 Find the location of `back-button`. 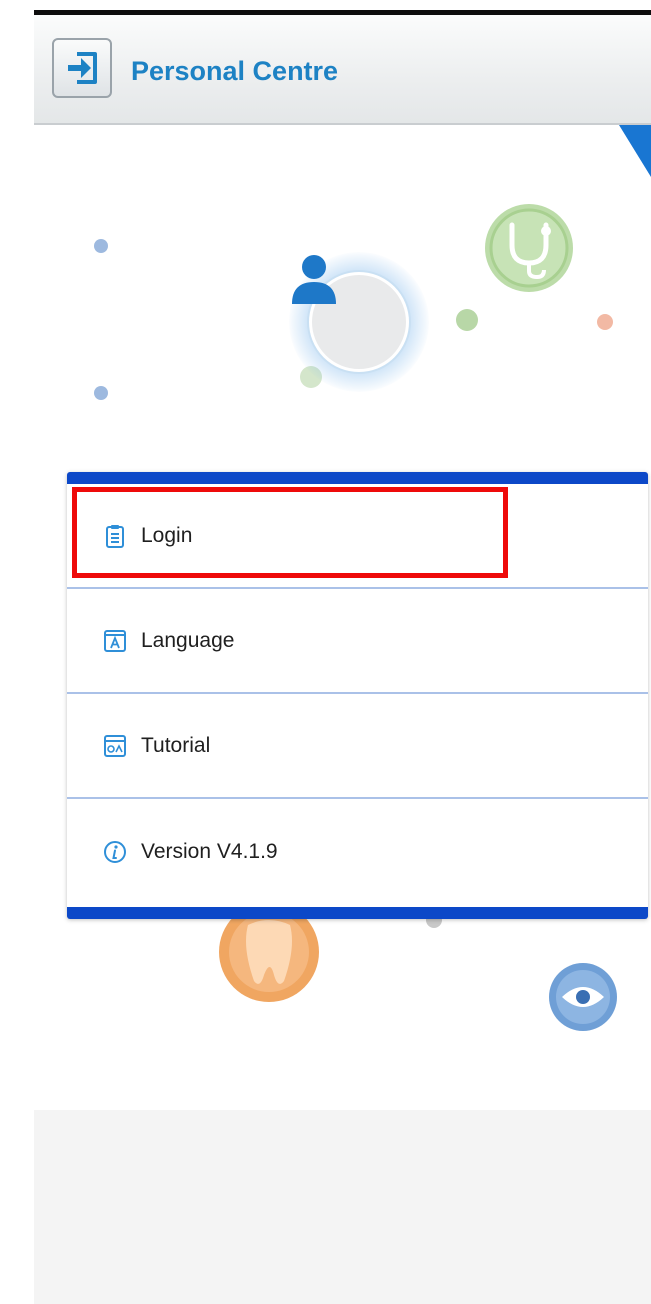

back-button is located at coordinates (82, 68).